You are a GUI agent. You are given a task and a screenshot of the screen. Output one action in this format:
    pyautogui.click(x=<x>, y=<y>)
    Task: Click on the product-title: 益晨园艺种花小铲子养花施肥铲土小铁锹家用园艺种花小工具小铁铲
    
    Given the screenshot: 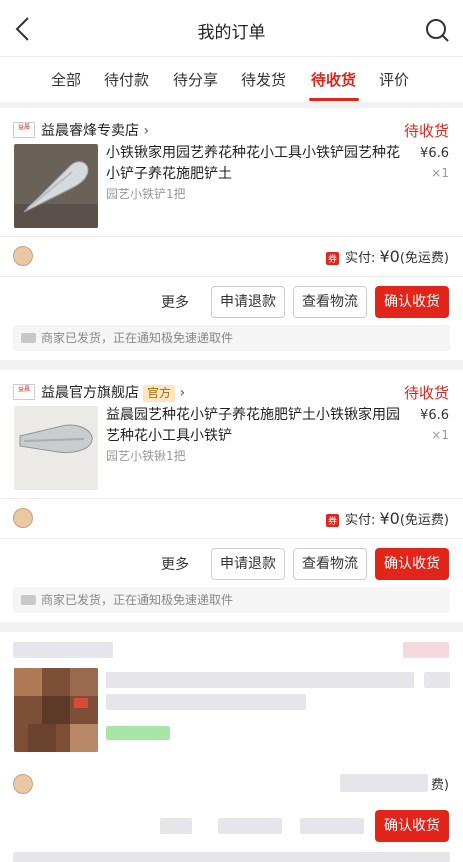 What is the action you would take?
    pyautogui.click(x=259, y=426)
    